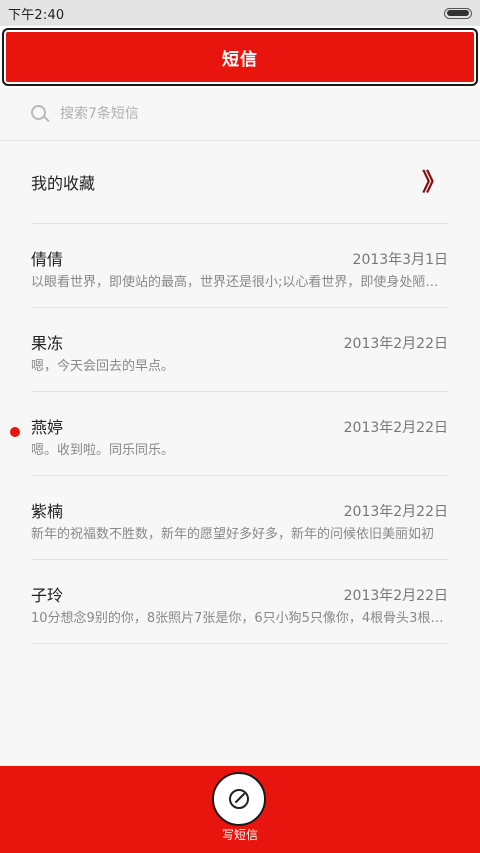 Image resolution: width=480 pixels, height=853 pixels. I want to click on contact-name: 倩倩, so click(47, 259).